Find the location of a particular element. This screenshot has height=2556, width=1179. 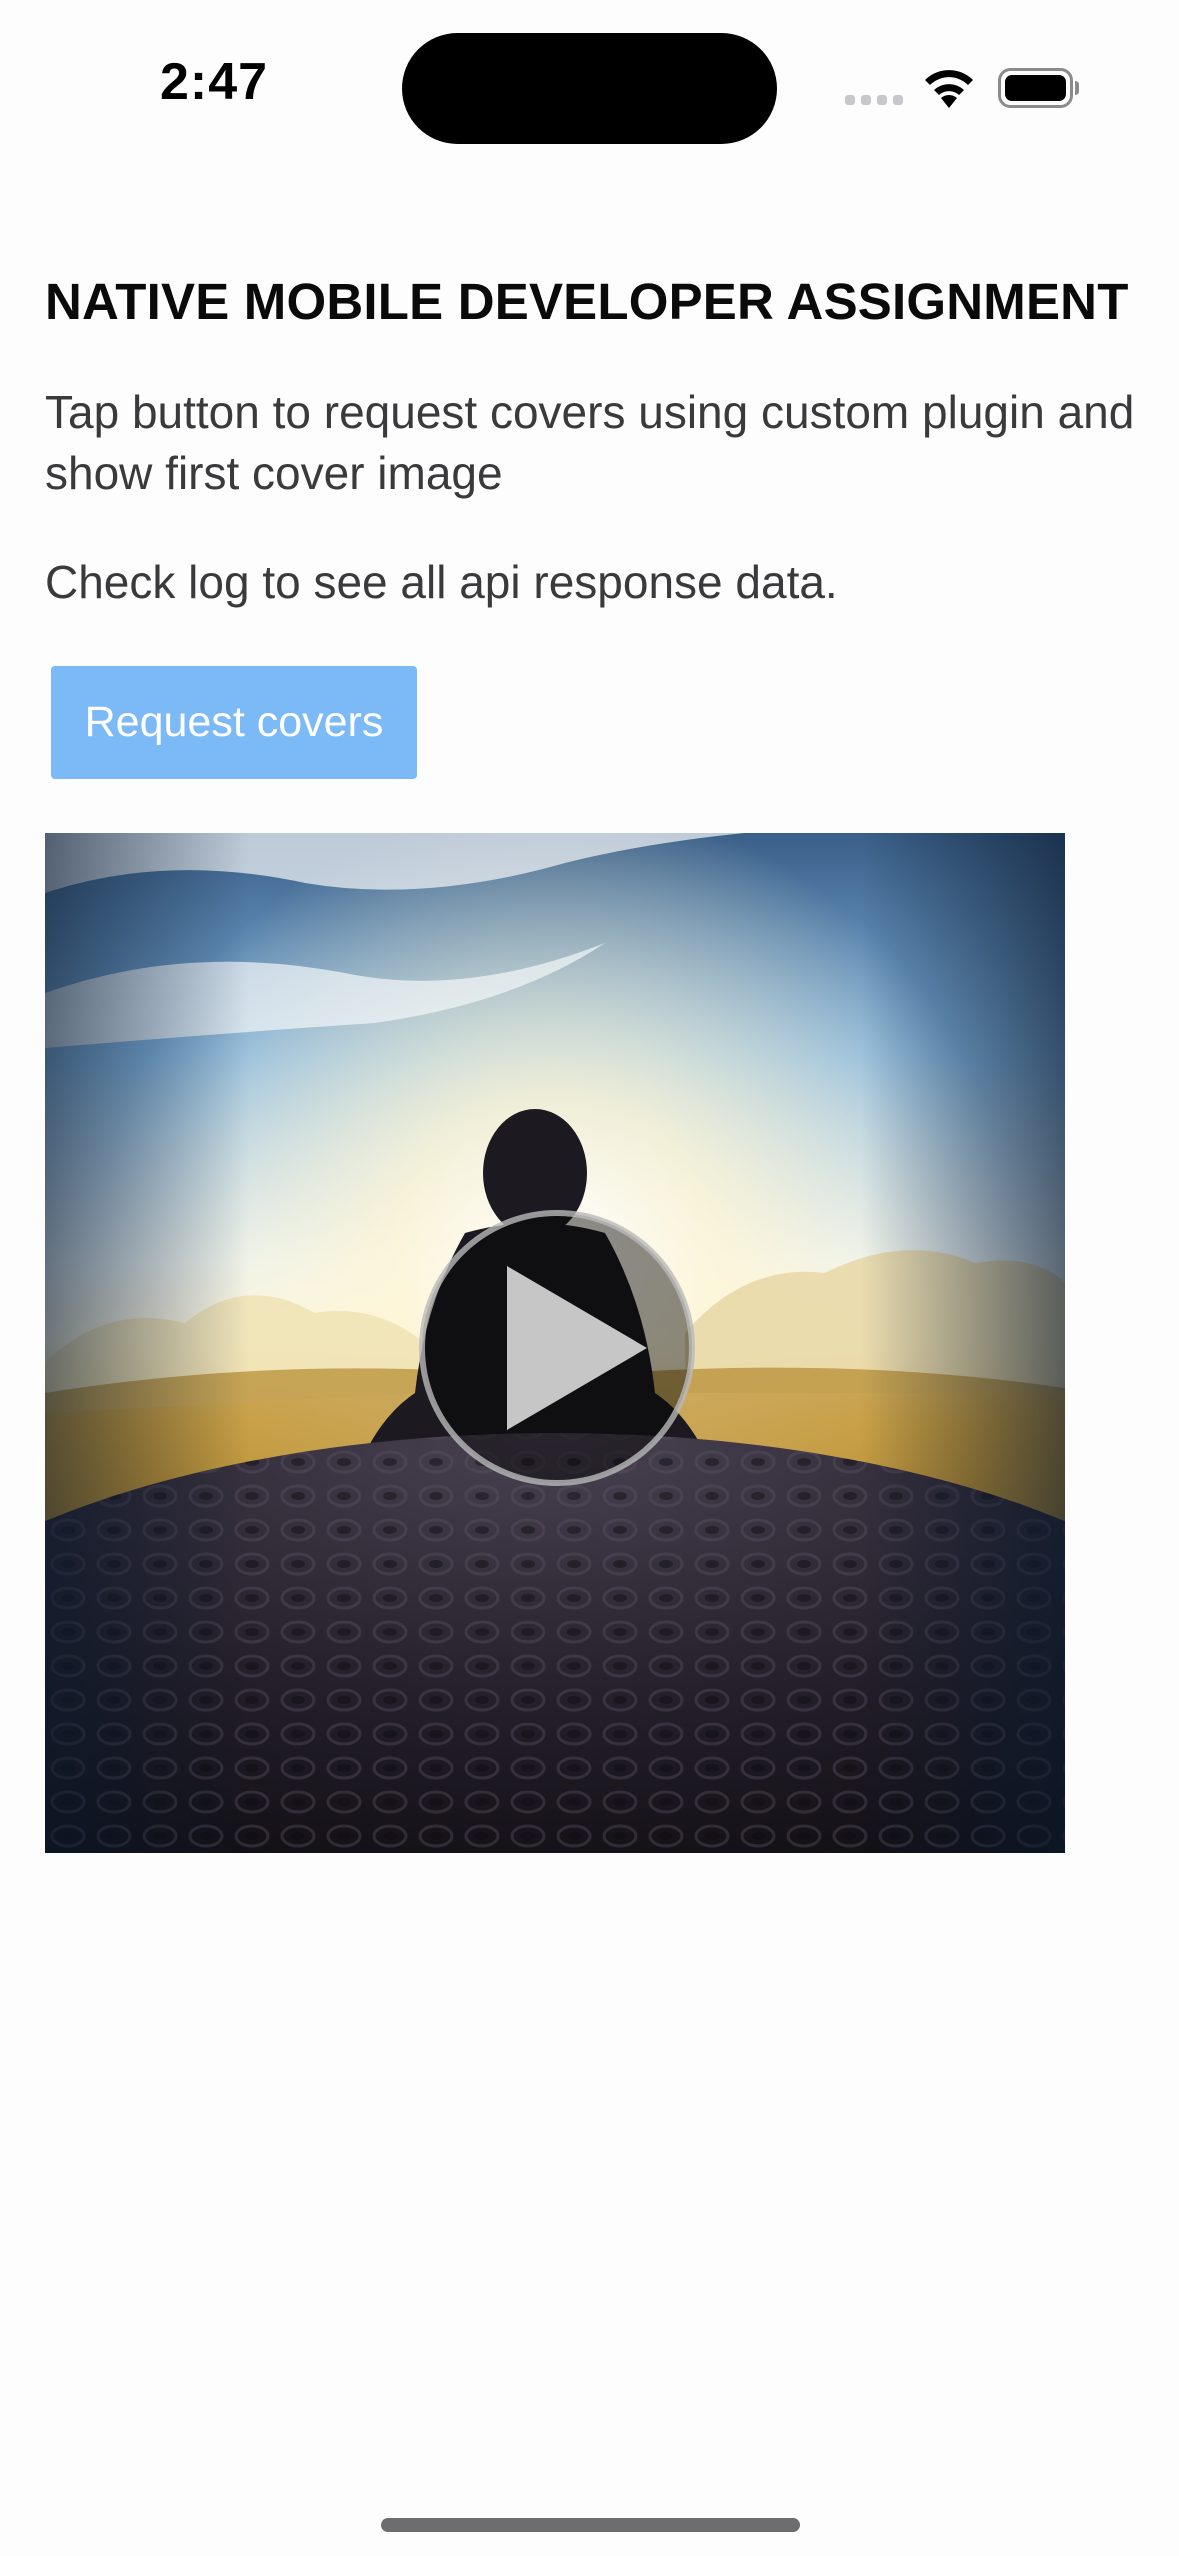

page-title: NATIVE MOBILE DEVELOPER ASSIGNMENT is located at coordinates (587, 301).